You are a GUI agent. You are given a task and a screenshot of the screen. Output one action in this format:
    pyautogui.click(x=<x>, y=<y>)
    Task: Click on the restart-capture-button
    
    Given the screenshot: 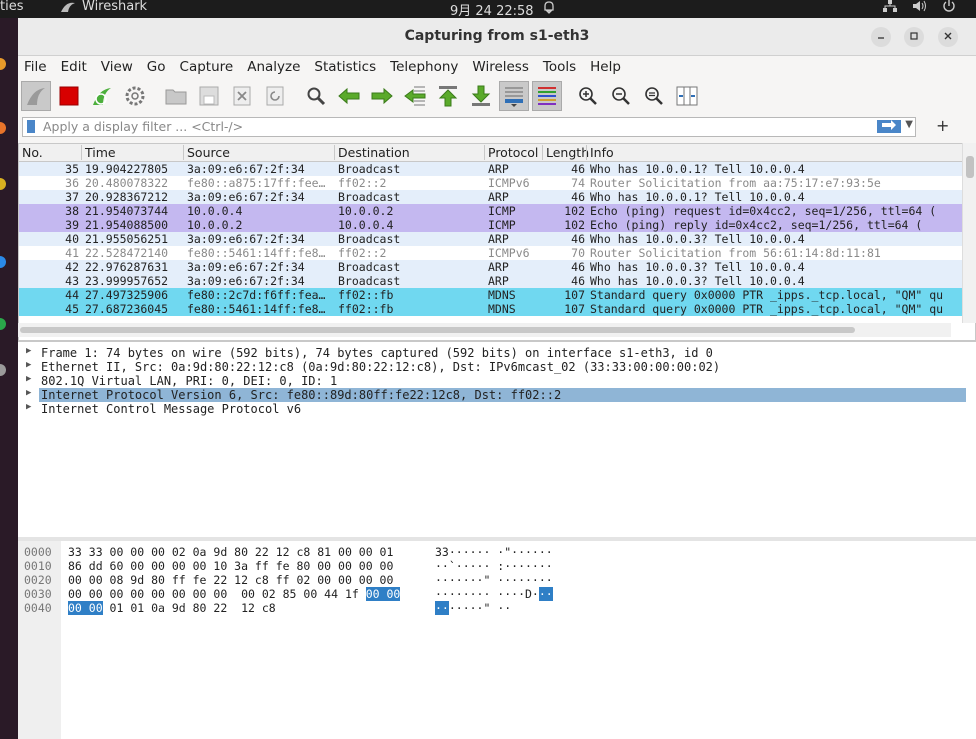 What is the action you would take?
    pyautogui.click(x=102, y=96)
    